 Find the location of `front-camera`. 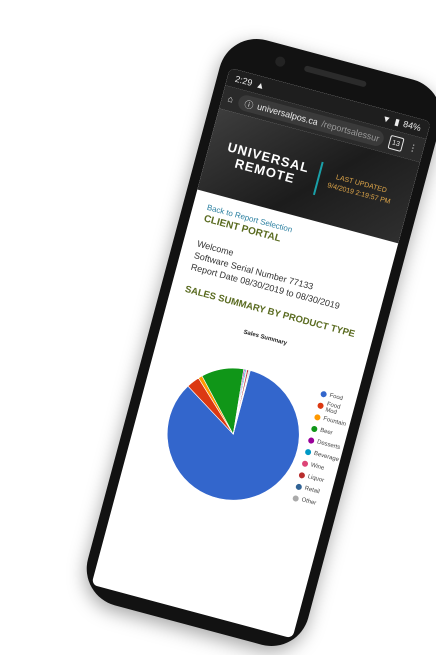

front-camera is located at coordinates (280, 61).